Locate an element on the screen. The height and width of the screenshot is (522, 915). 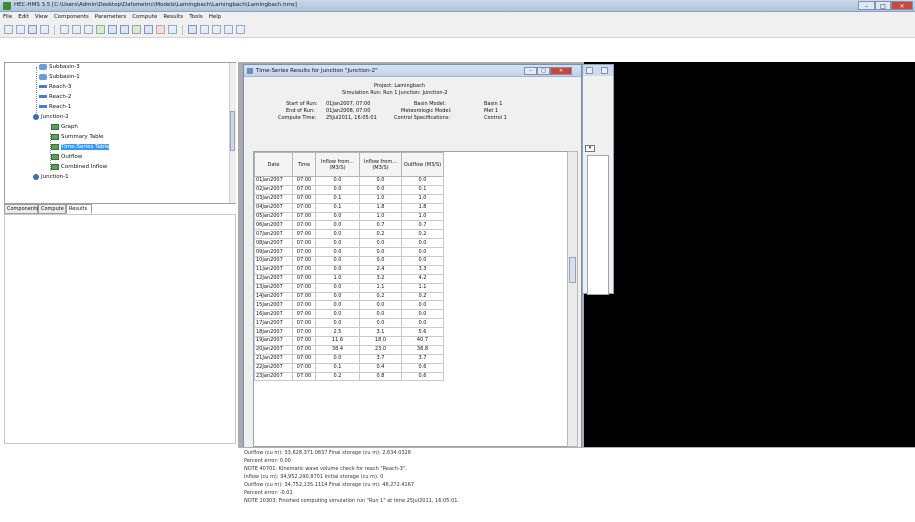
menu-tools: Tools is located at coordinates (196, 16).